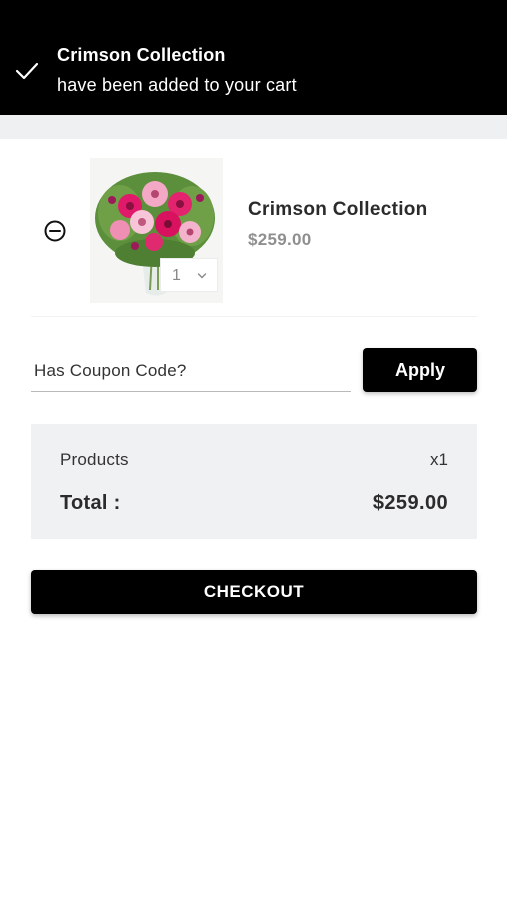 The height and width of the screenshot is (900, 507). I want to click on total-label: Total :, so click(90, 503).